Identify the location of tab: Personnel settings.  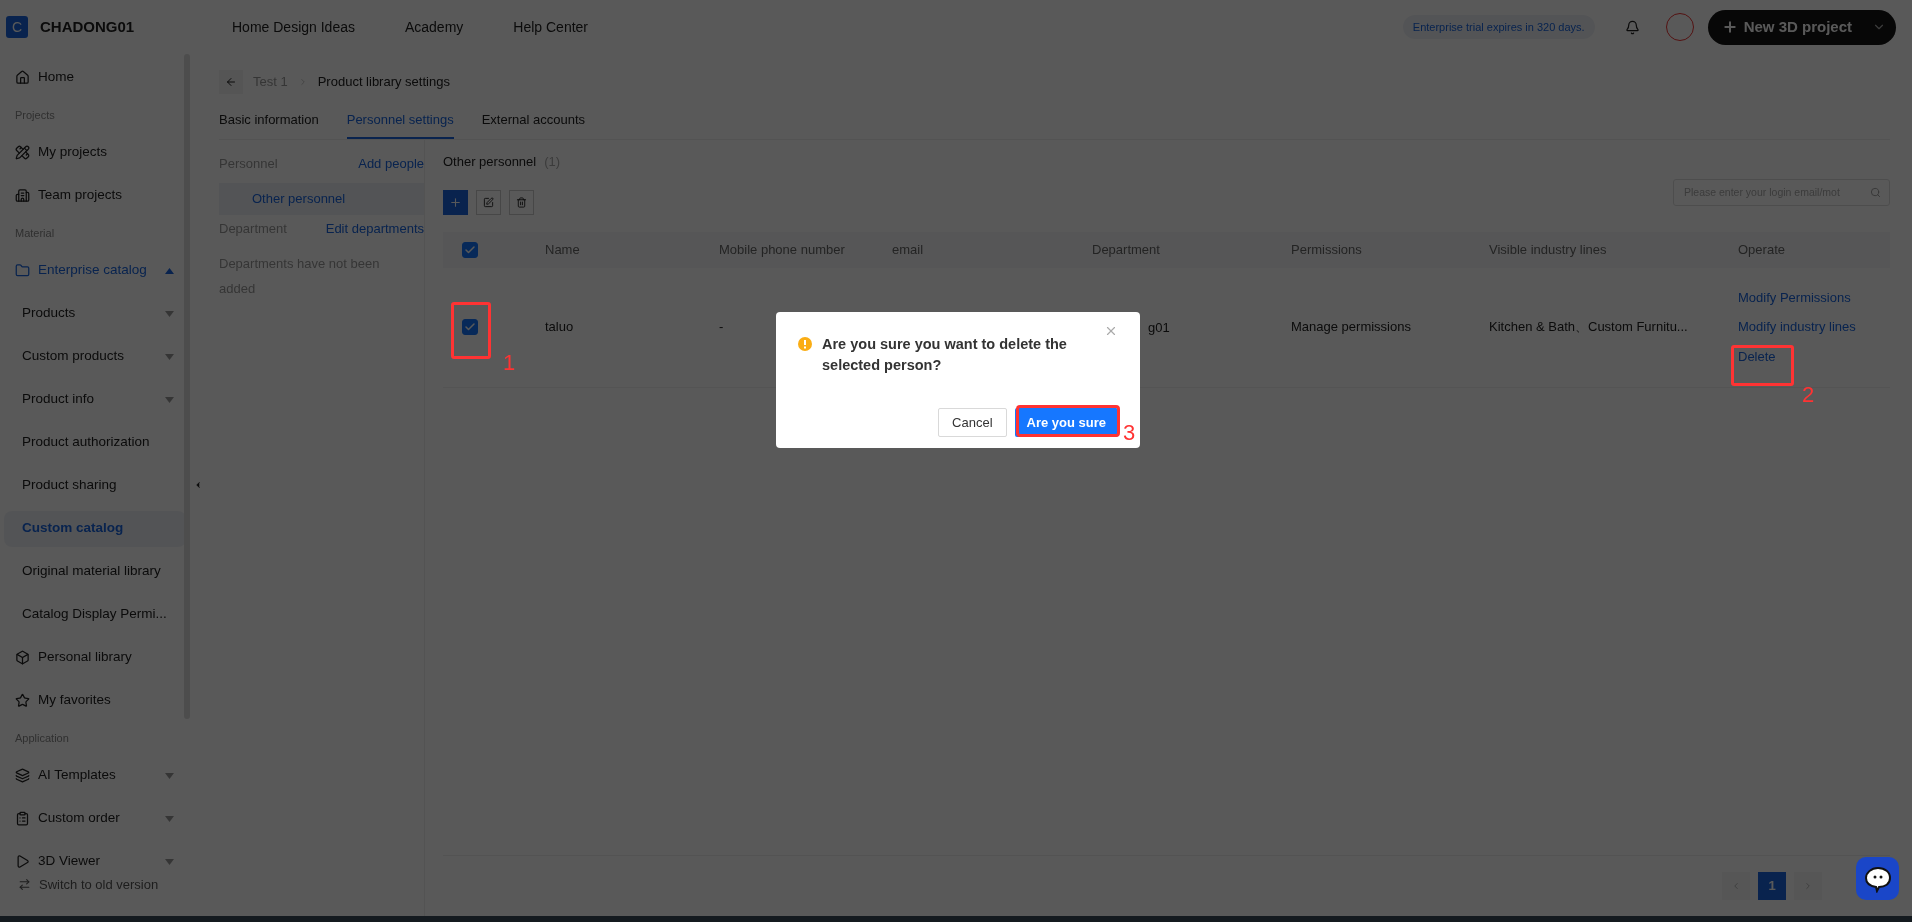
(400, 124).